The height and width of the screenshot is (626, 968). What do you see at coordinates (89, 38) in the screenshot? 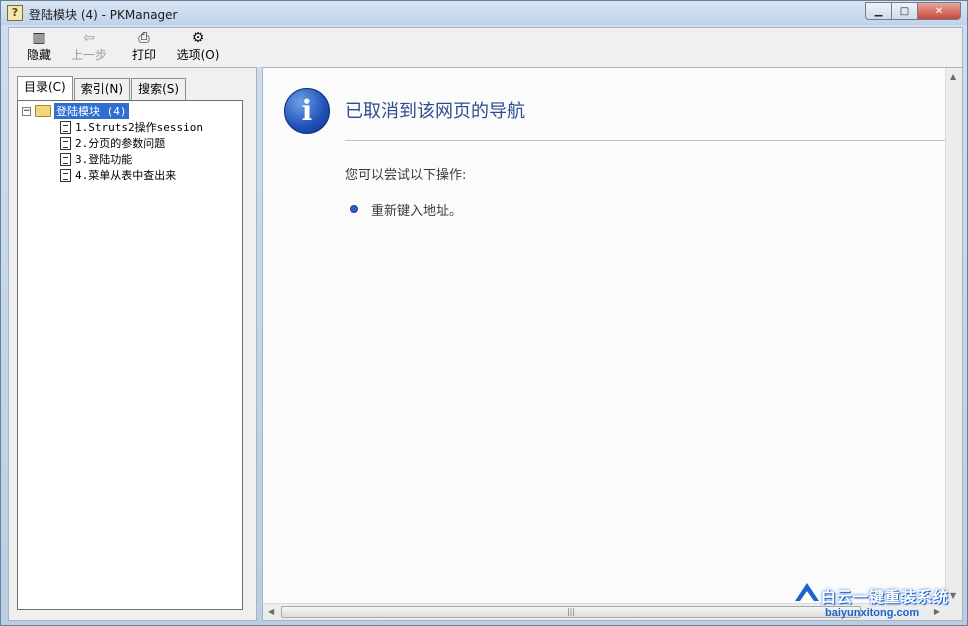
I see `back-arrow-icon: ⇦` at bounding box center [89, 38].